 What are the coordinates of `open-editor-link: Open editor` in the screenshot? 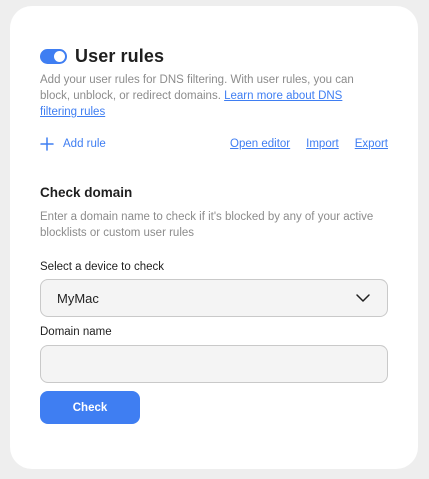 It's located at (260, 144).